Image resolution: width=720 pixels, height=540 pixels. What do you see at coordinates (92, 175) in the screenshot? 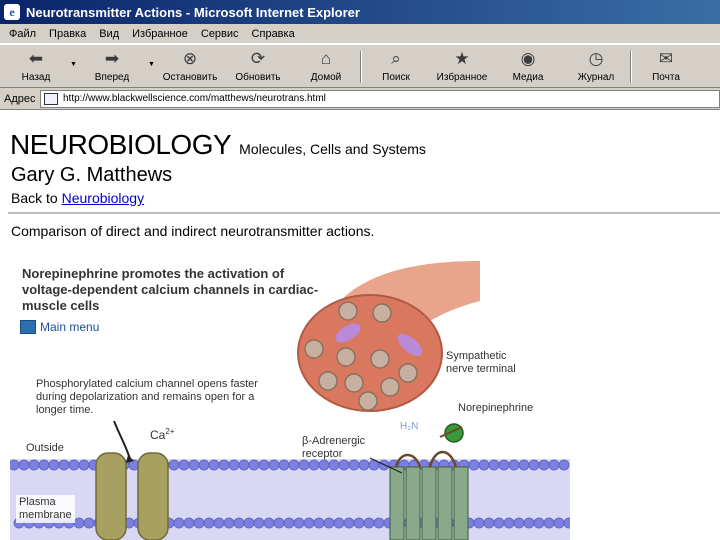
I see `author-name: Gary G. Matthews` at bounding box center [92, 175].